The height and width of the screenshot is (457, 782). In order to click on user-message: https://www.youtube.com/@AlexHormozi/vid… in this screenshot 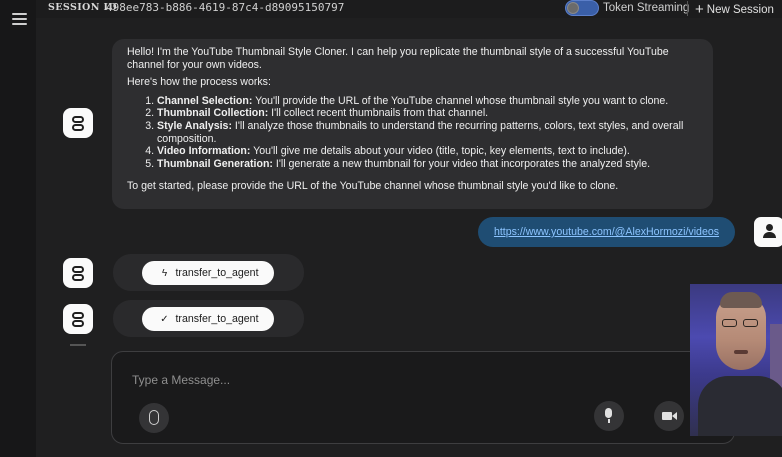, I will do `click(606, 232)`.